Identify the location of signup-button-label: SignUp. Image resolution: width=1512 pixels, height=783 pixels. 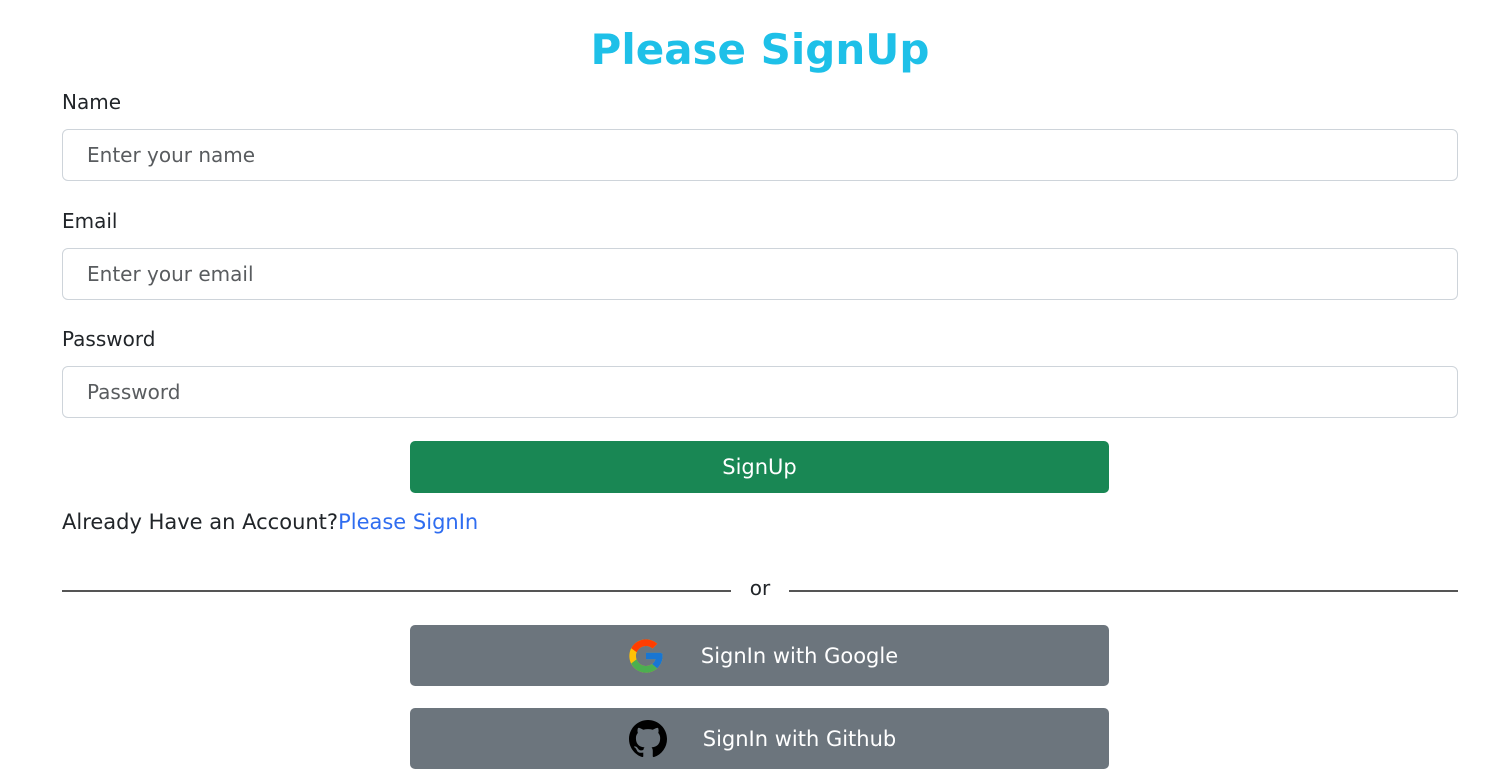
(759, 467).